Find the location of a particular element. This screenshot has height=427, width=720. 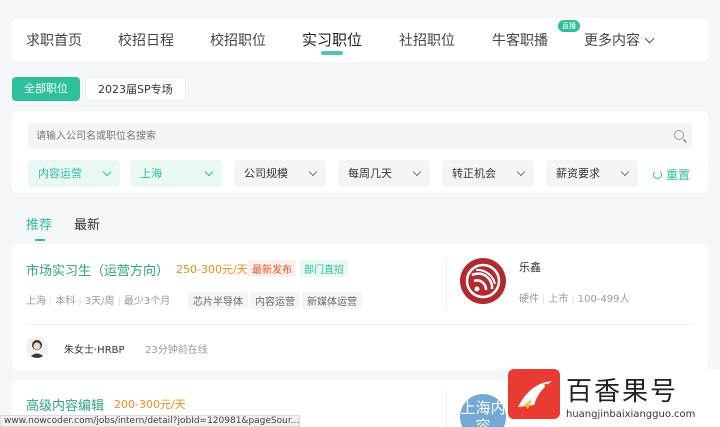

nav-more: 更多内容 is located at coordinates (619, 40).